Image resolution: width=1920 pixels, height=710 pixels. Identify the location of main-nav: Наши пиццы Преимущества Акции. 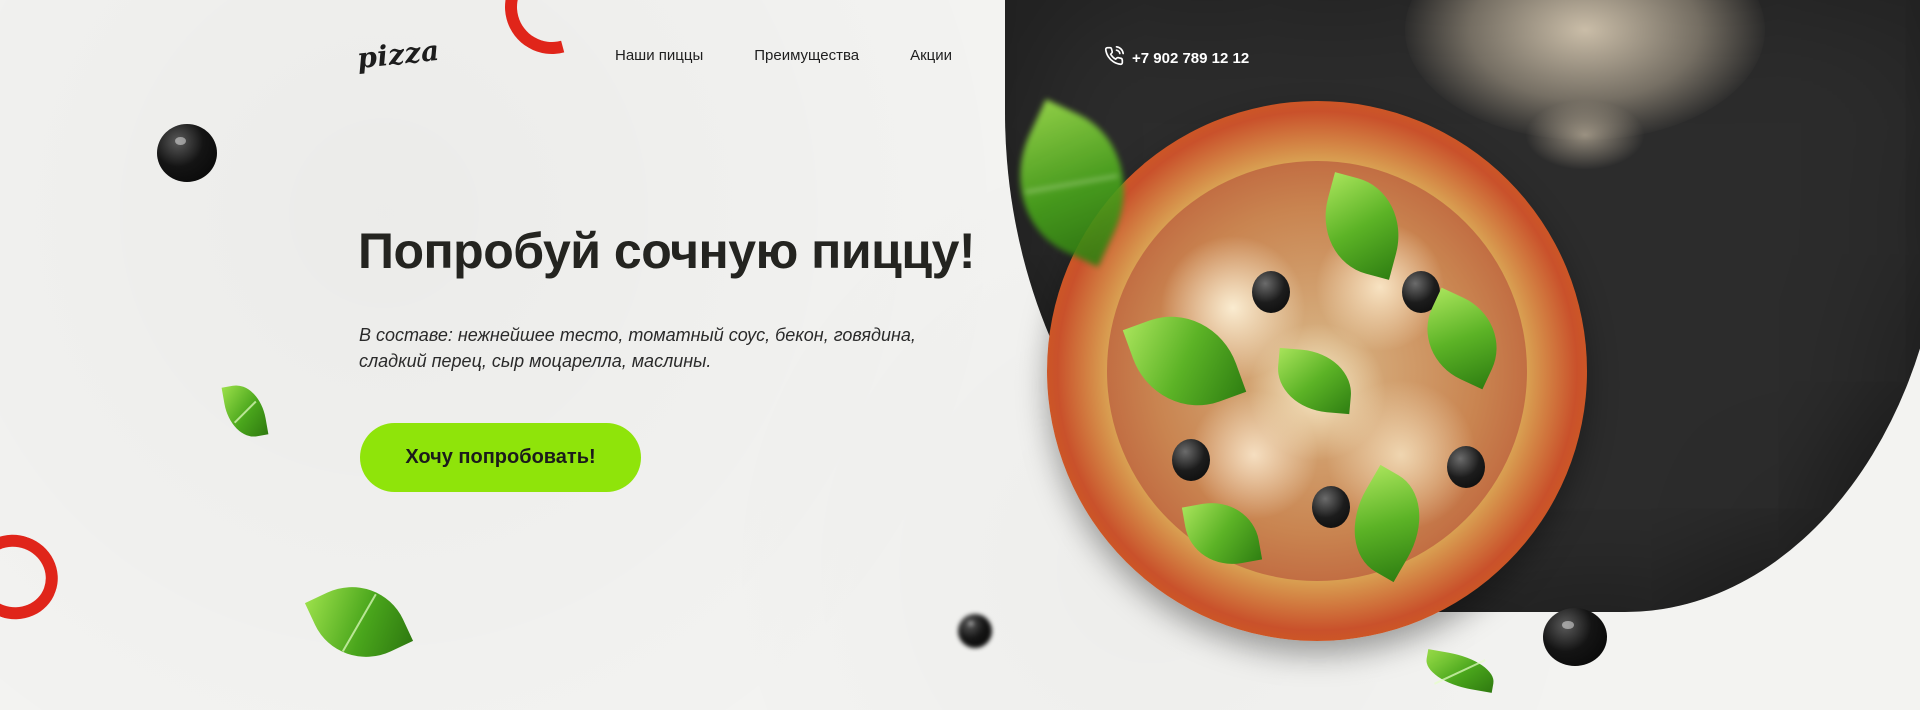
(783, 55).